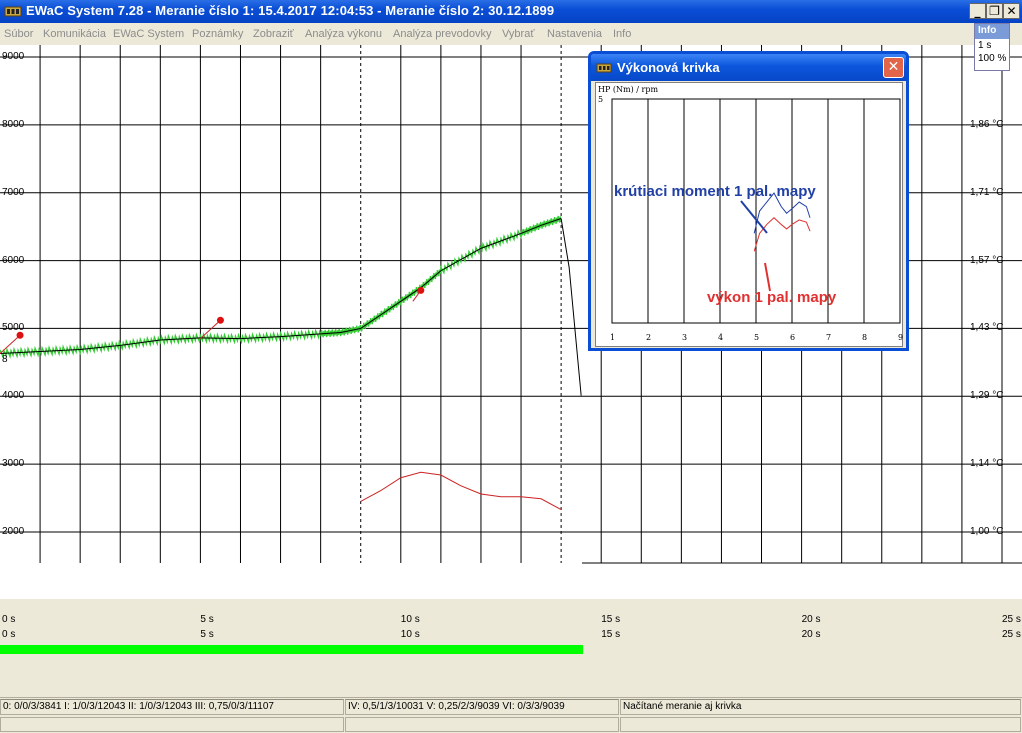 The height and width of the screenshot is (733, 1022). Describe the element at coordinates (13, 124) in the screenshot. I see `y-tick-left: 8000` at that location.